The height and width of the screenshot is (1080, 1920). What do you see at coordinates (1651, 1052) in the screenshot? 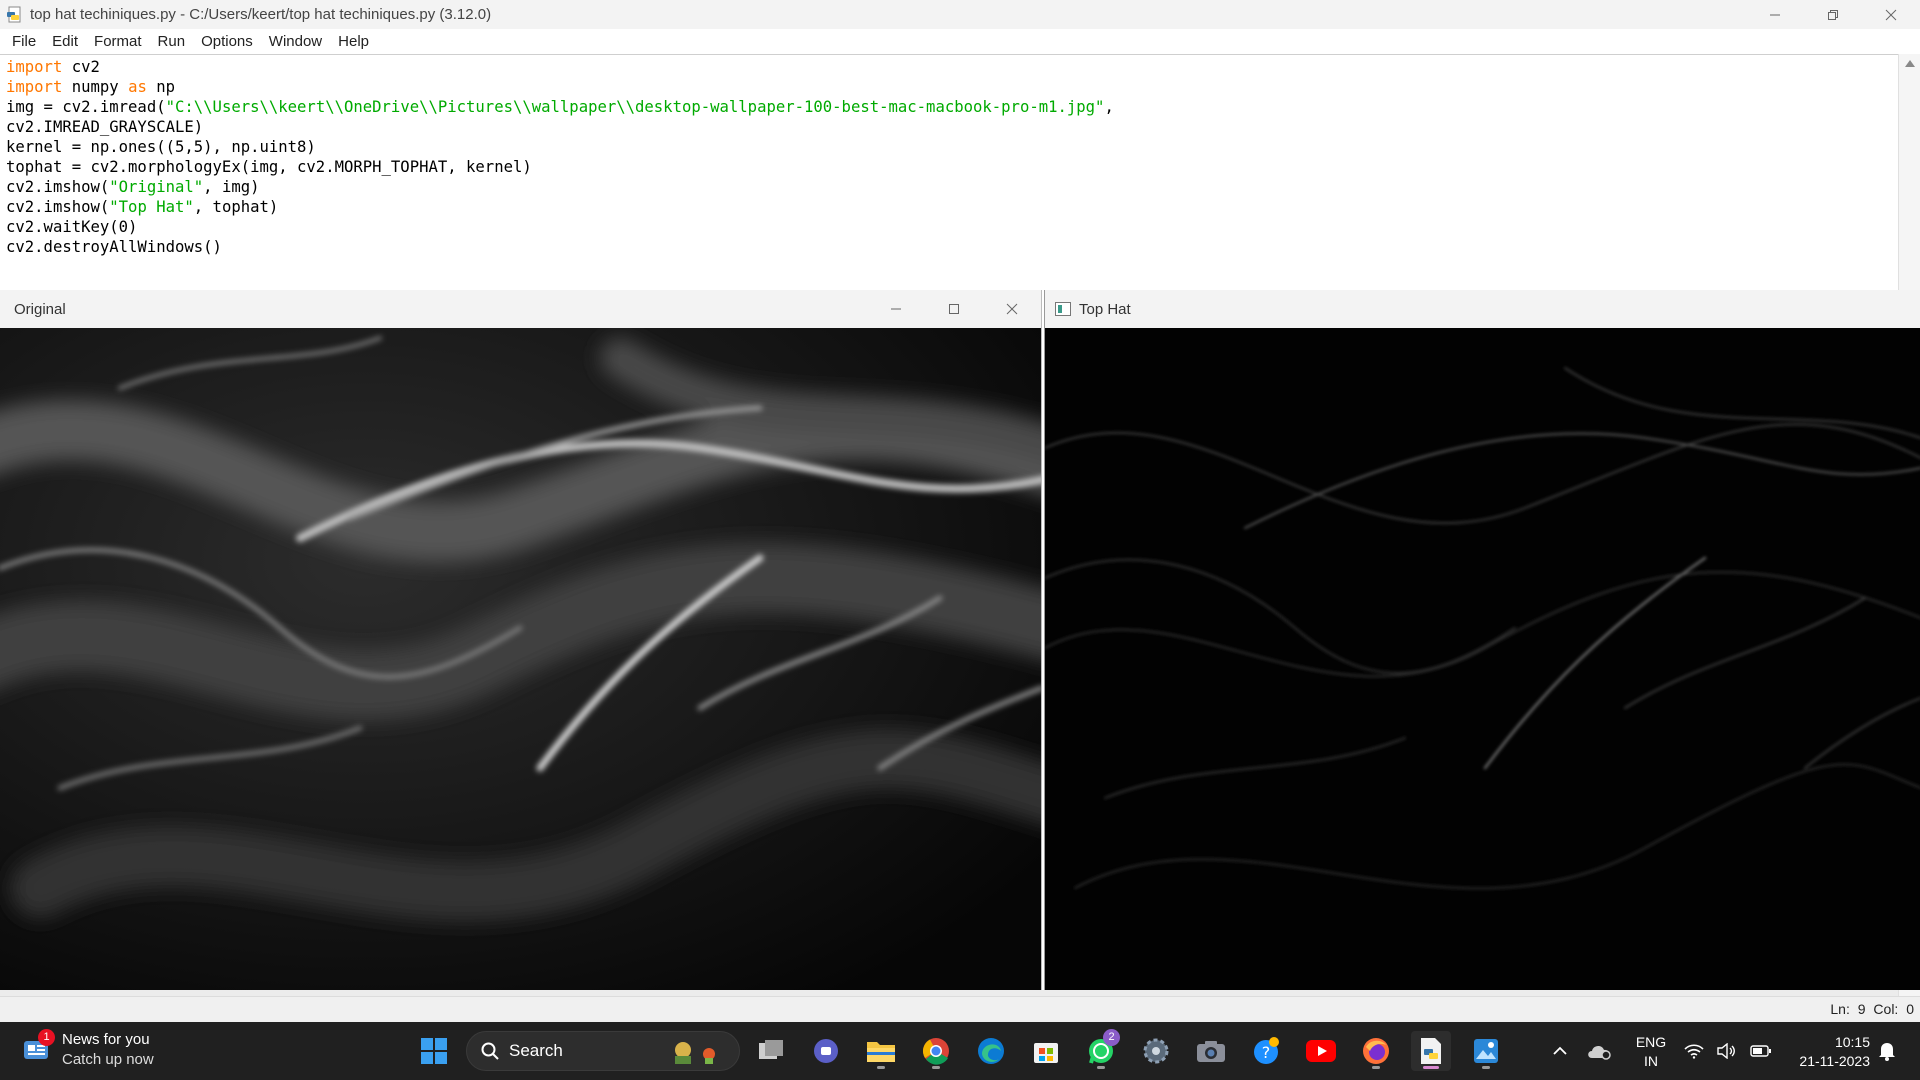
I see `input-language: ENG IN` at bounding box center [1651, 1052].